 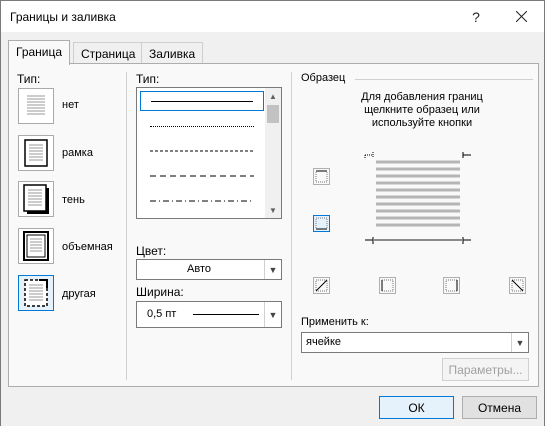 I want to click on setting-3d-label: объемная, so click(x=87, y=247).